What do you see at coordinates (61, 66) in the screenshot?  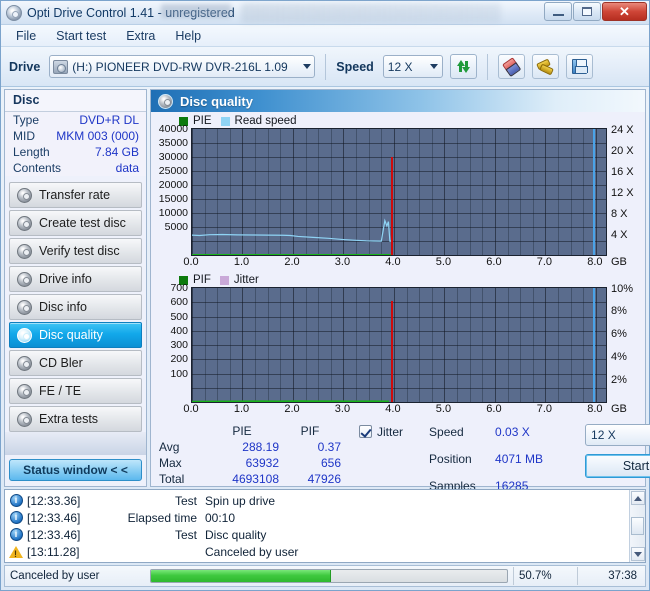 I see `drive-icon` at bounding box center [61, 66].